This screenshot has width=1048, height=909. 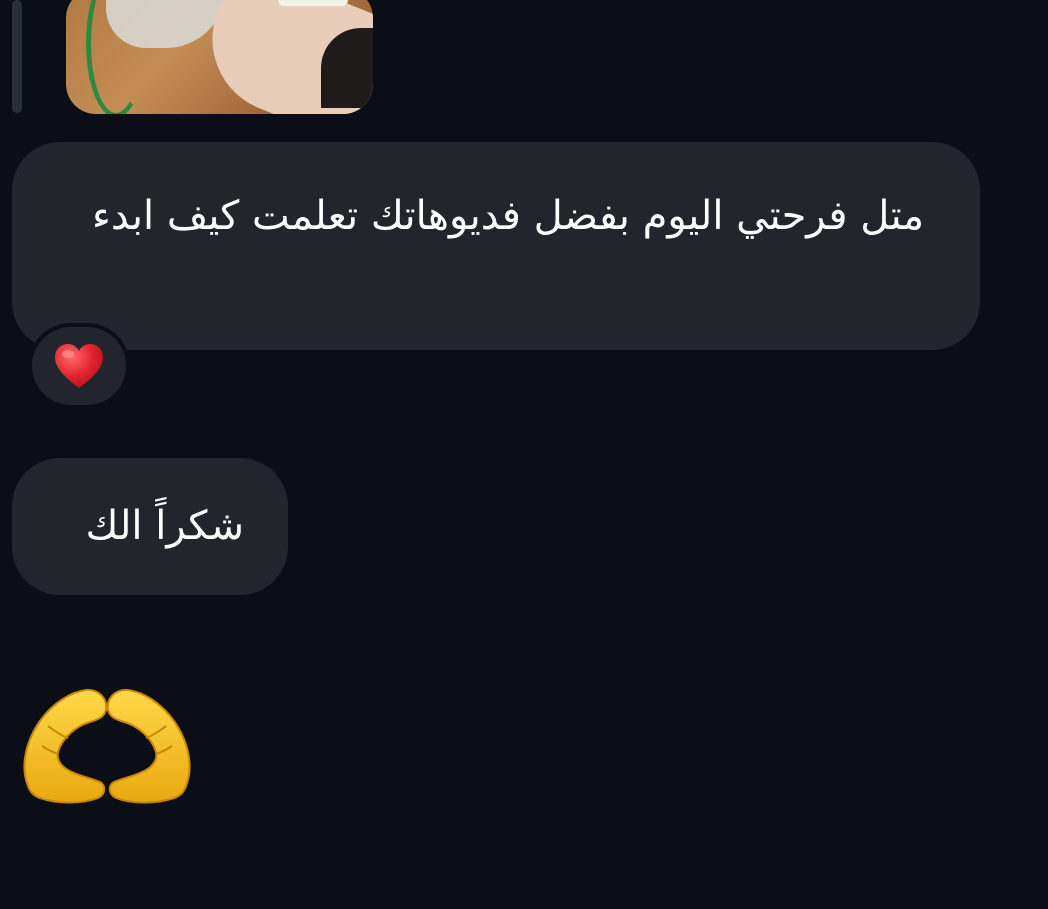 What do you see at coordinates (17, 56) in the screenshot?
I see `story-reply-bar` at bounding box center [17, 56].